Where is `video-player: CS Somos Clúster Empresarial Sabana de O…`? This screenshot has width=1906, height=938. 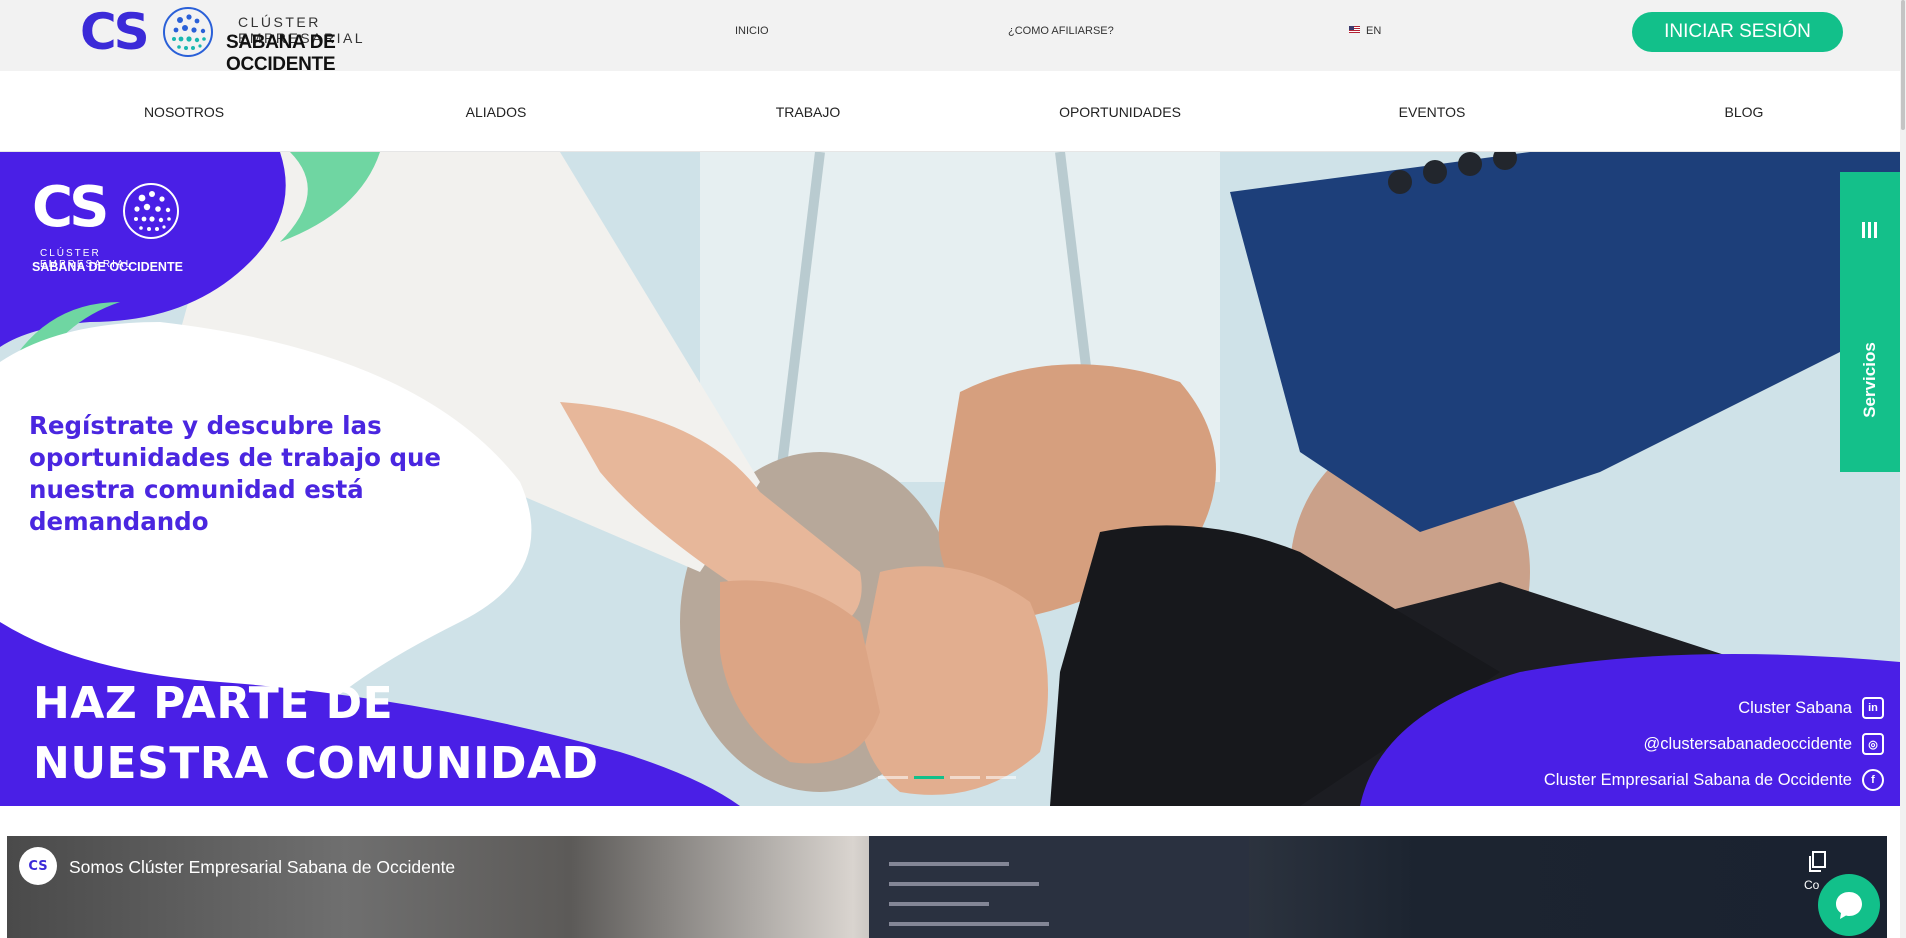 video-player: CS Somos Clúster Empresarial Sabana de O… is located at coordinates (947, 887).